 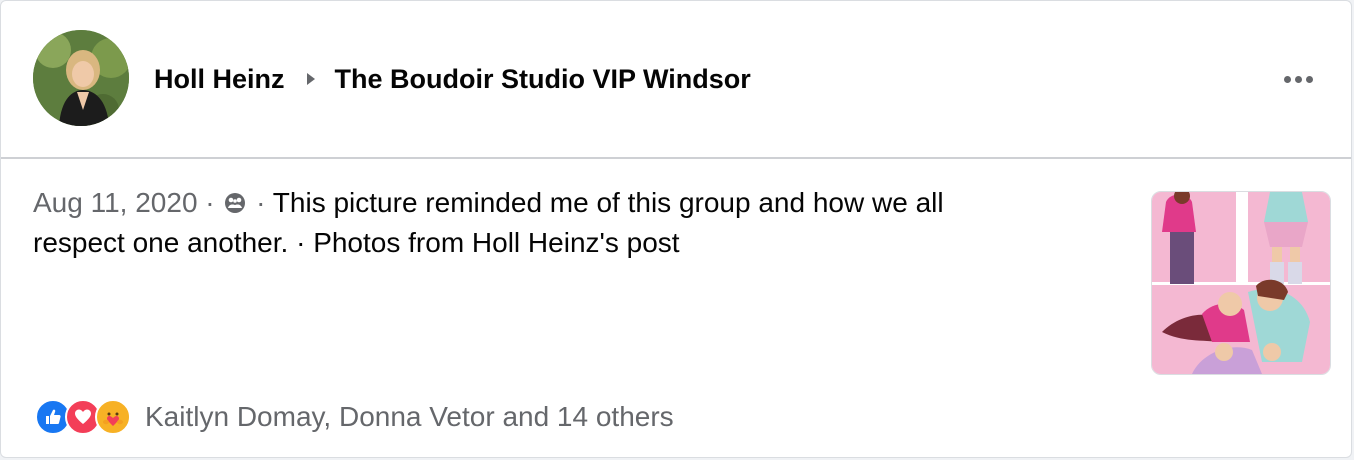 I want to click on more-options-icon, so click(x=1298, y=79).